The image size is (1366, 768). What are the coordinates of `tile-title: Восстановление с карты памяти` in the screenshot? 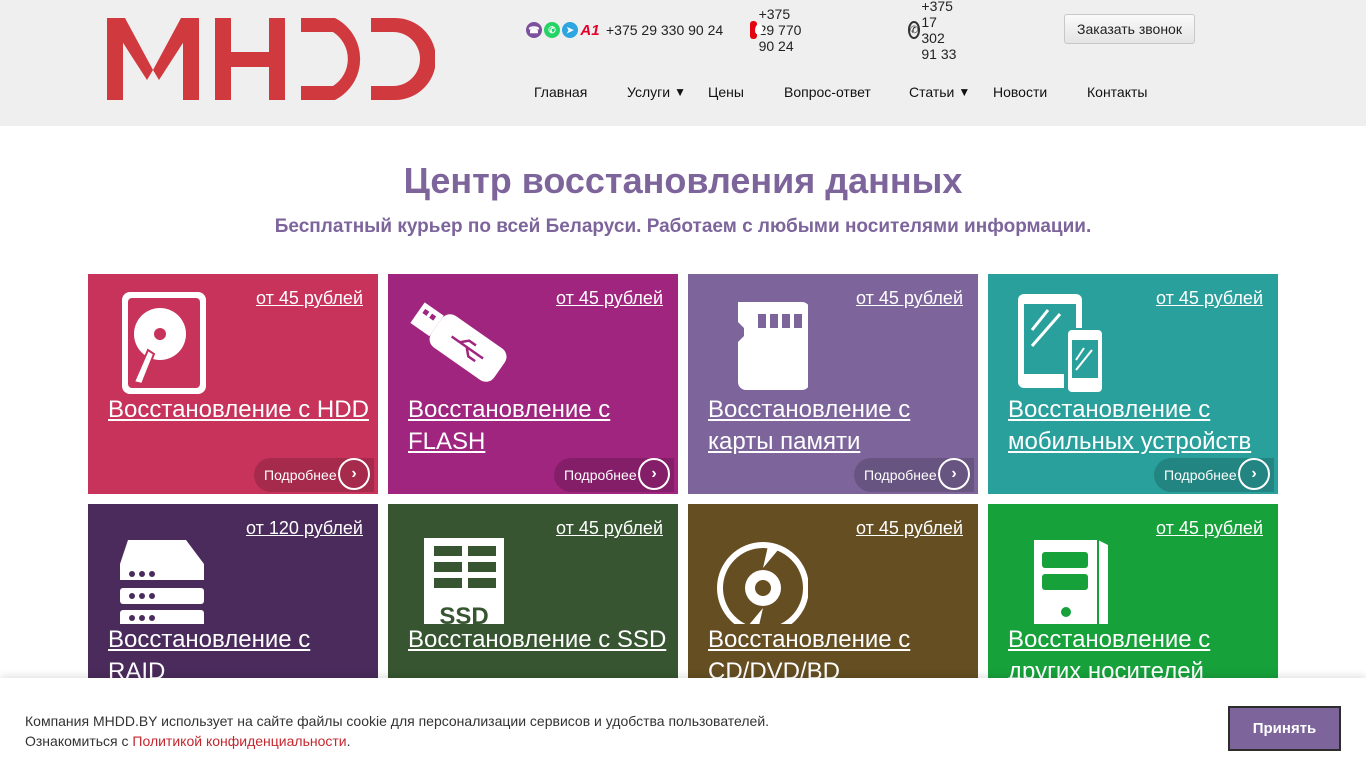 It's located at (839, 426).